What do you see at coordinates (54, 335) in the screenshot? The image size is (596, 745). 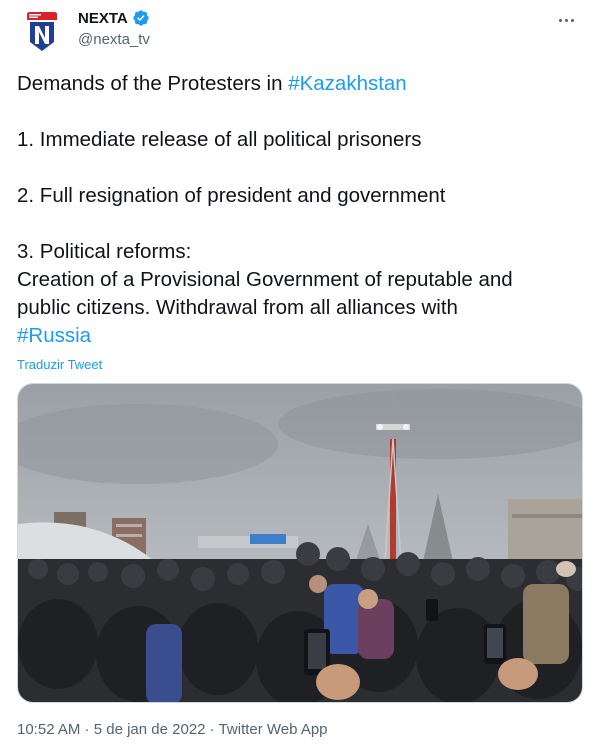 I see `hashtag-russia: #Russia` at bounding box center [54, 335].